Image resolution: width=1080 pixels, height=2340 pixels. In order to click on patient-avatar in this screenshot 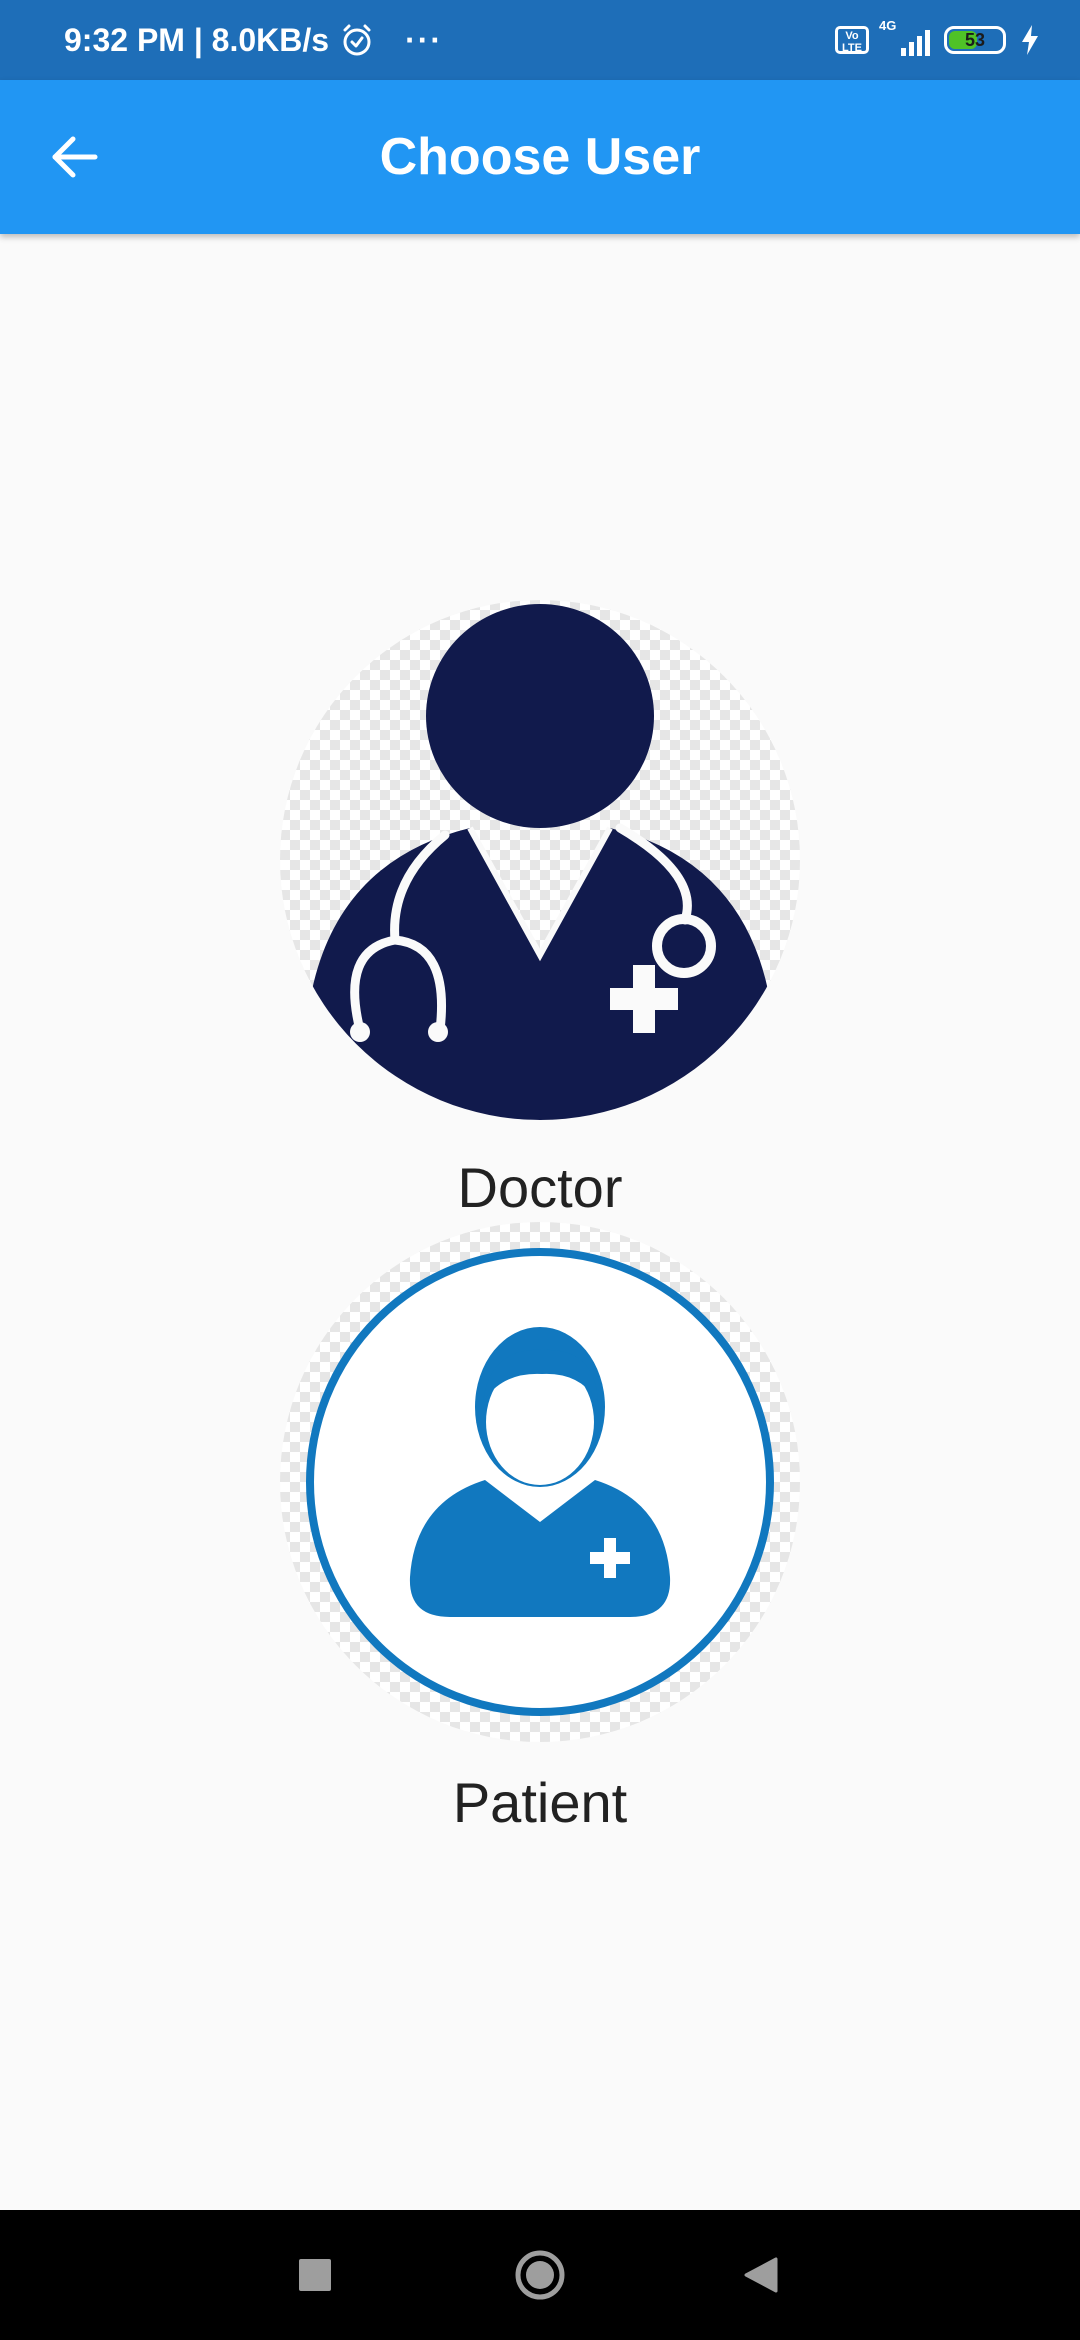, I will do `click(540, 1482)`.